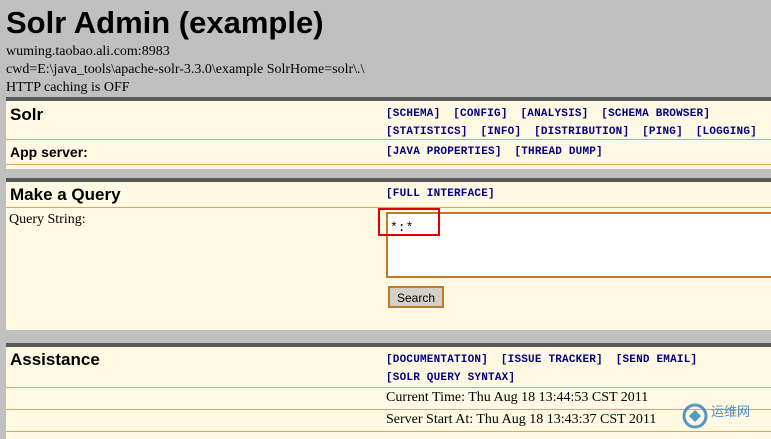 The width and height of the screenshot is (771, 439). Describe the element at coordinates (409, 222) in the screenshot. I see `query-highlight-box` at that location.